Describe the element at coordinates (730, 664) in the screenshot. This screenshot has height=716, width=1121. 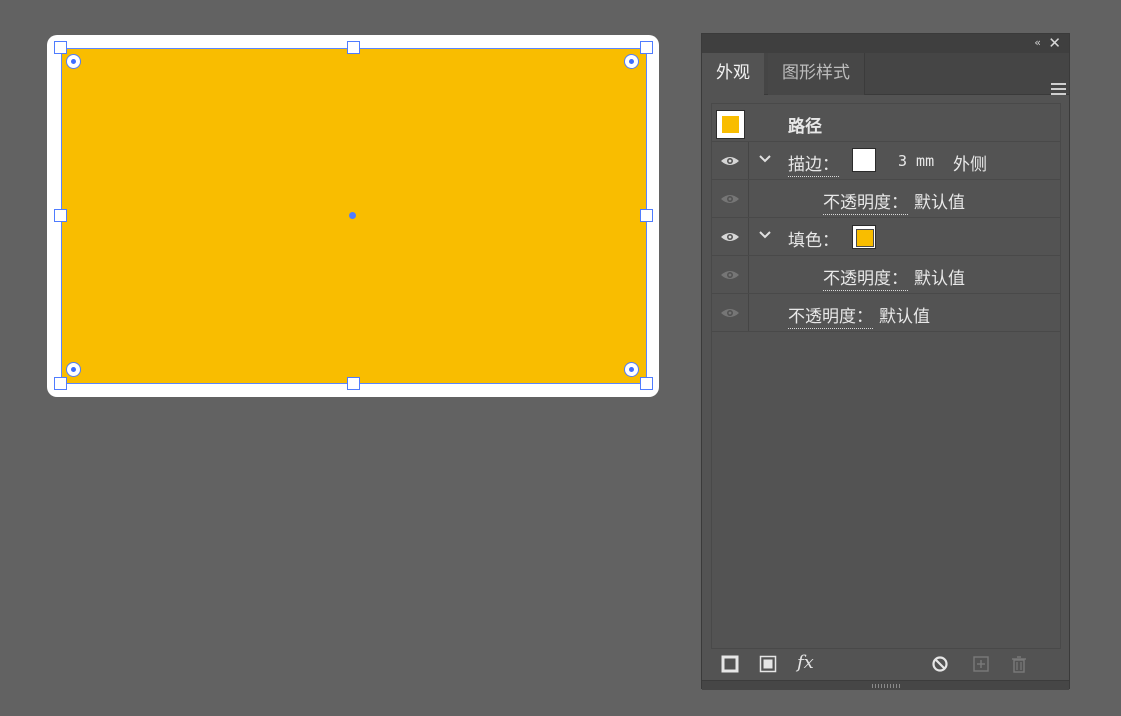
I see `add-new-stroke-icon` at that location.